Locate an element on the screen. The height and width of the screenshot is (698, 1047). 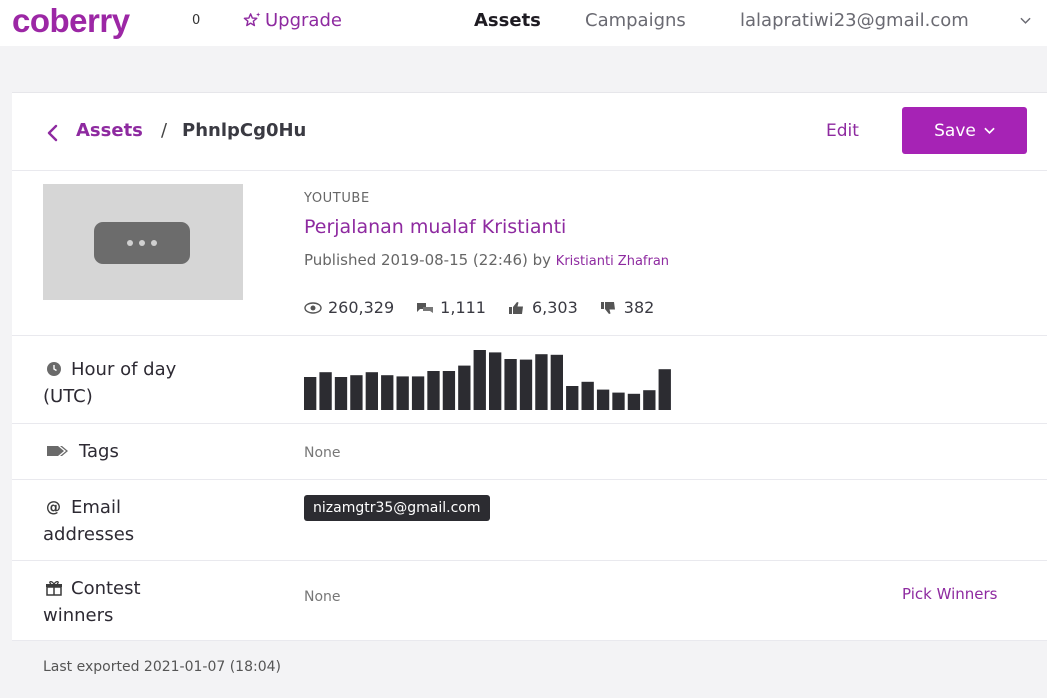
comments-count: 1,111 is located at coordinates (463, 307).